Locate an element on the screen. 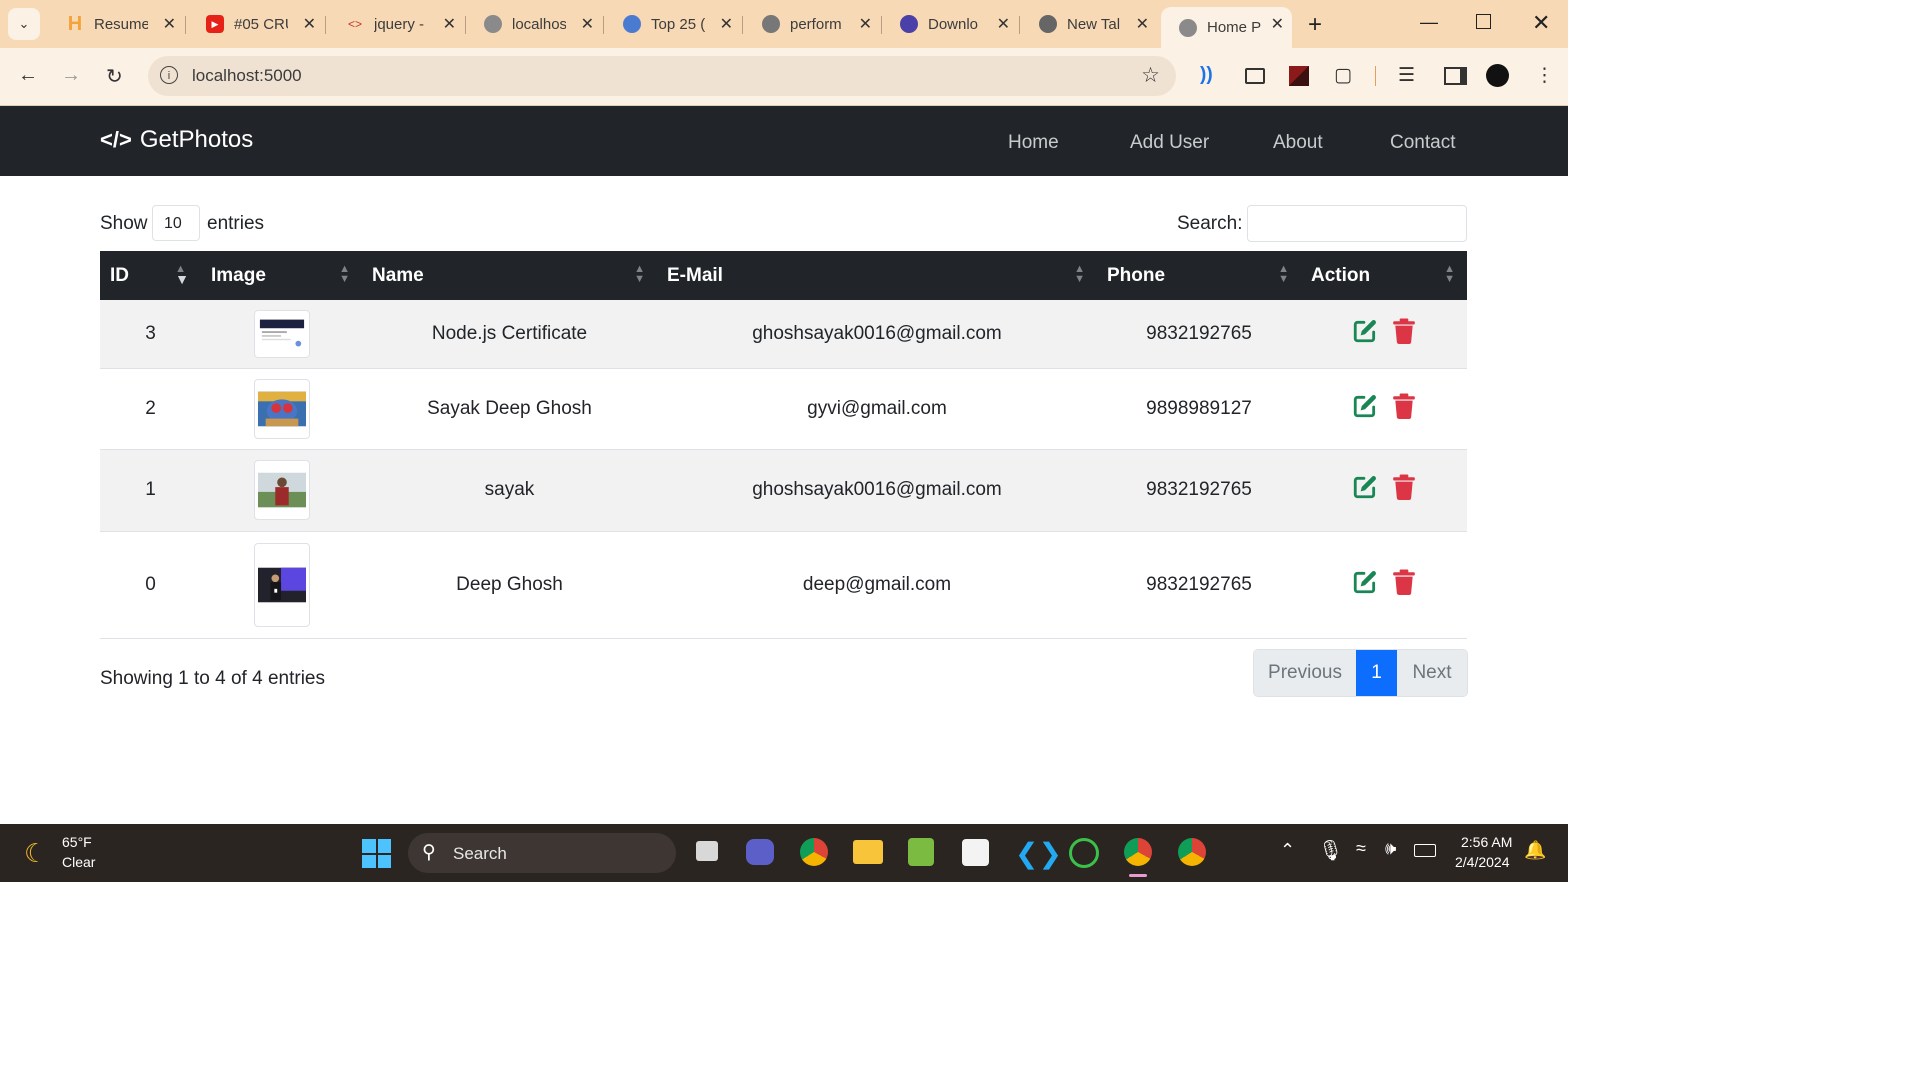  tab-title: Top 25 ( is located at coordinates (678, 24).